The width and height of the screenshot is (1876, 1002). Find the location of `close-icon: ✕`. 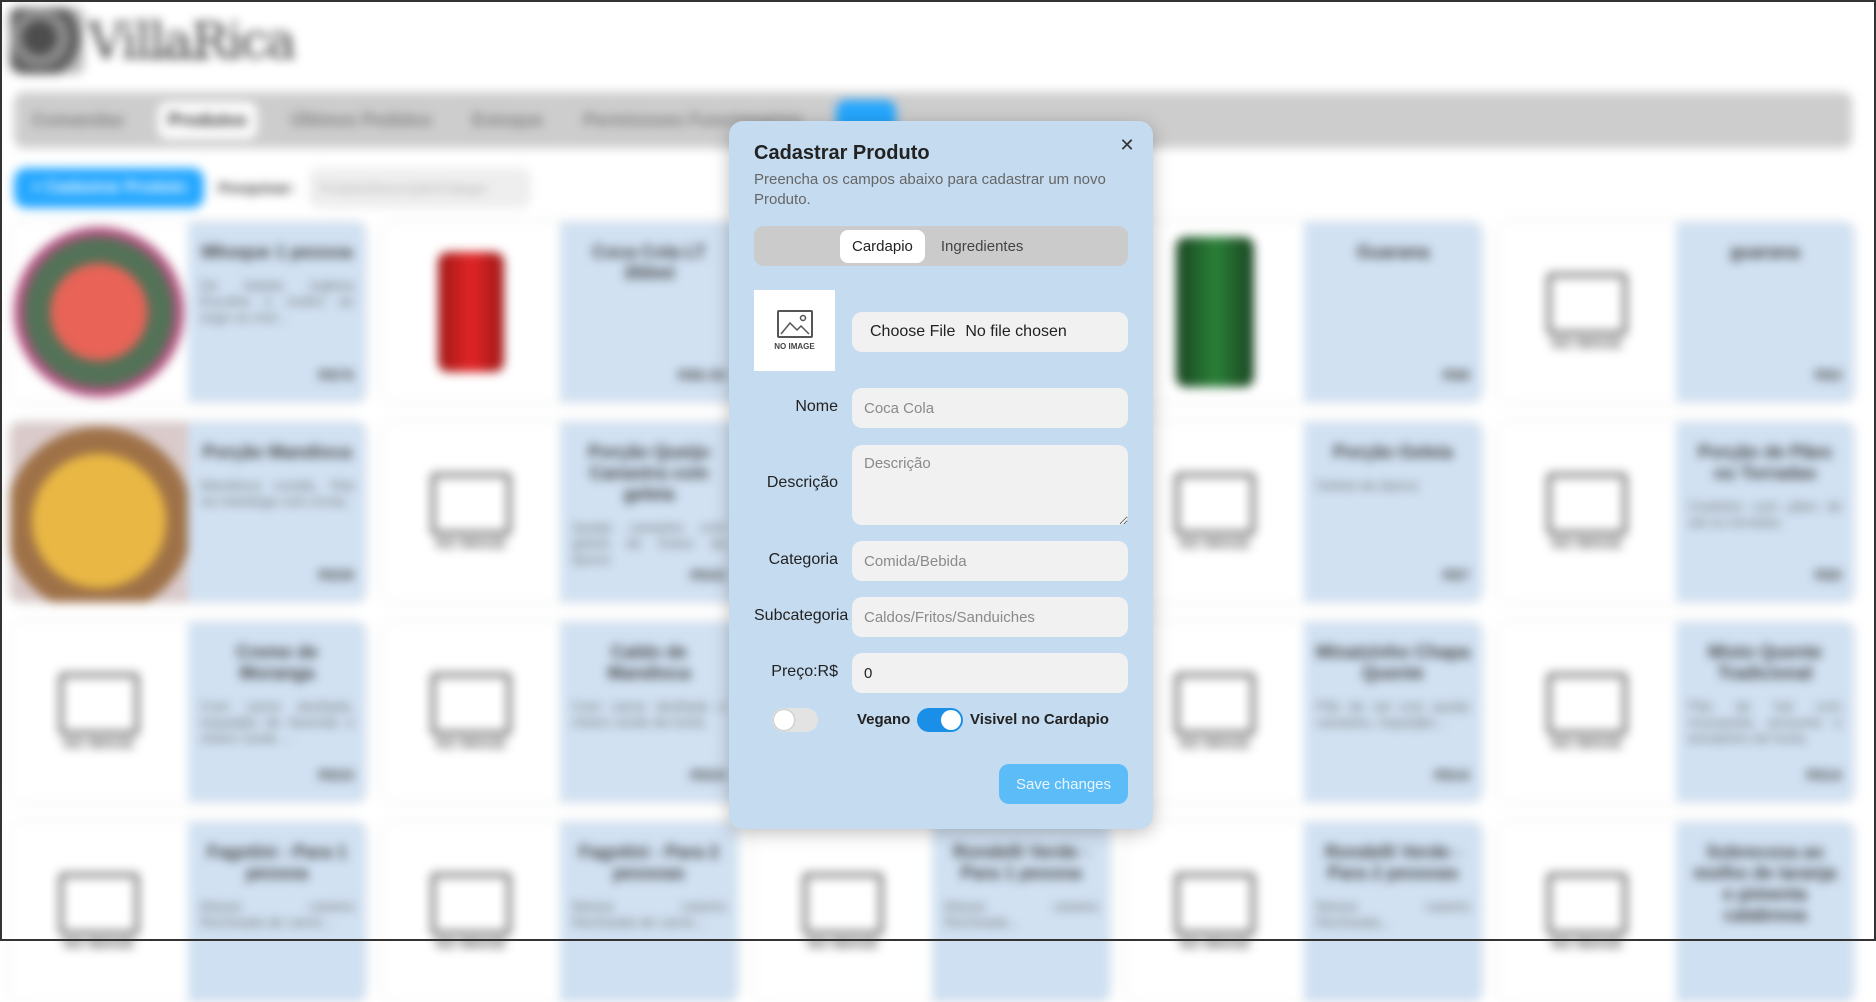

close-icon: ✕ is located at coordinates (1127, 145).